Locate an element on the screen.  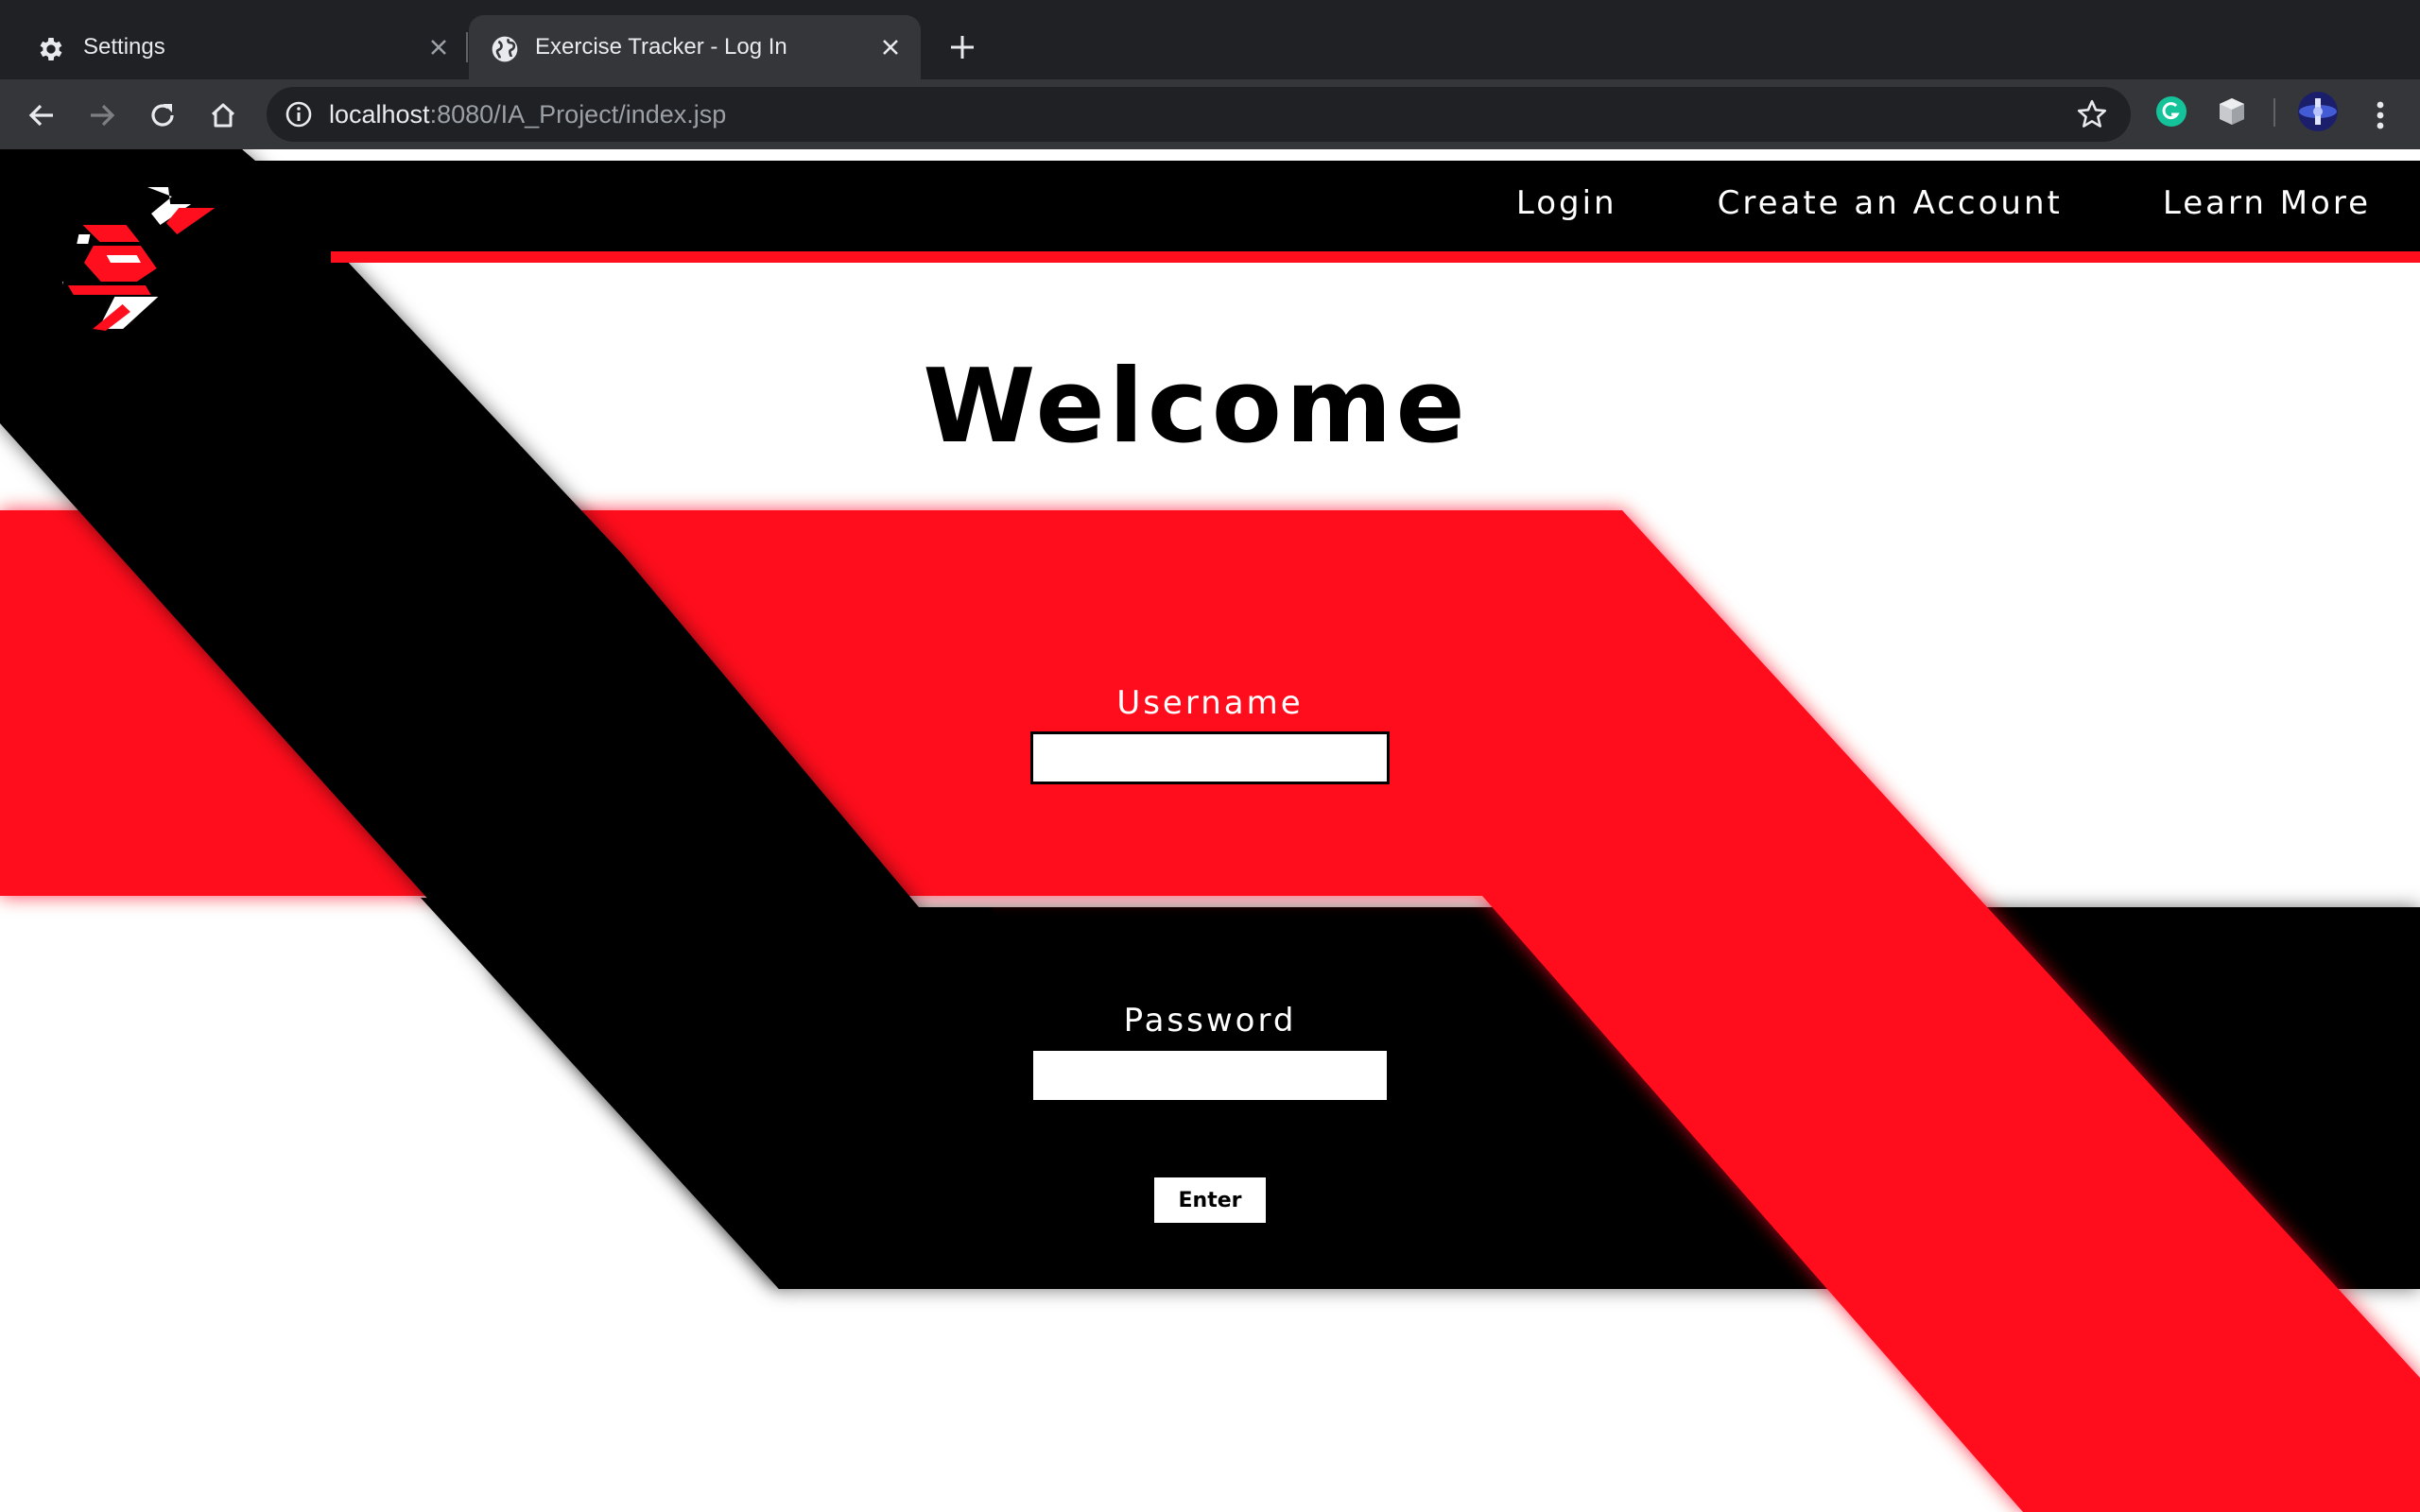
tab-exercise-tracker: Exercise Tracker - Log In is located at coordinates (695, 47).